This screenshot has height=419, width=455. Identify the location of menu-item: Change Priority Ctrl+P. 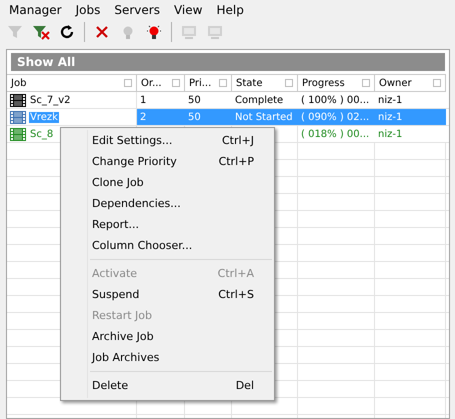
(167, 161).